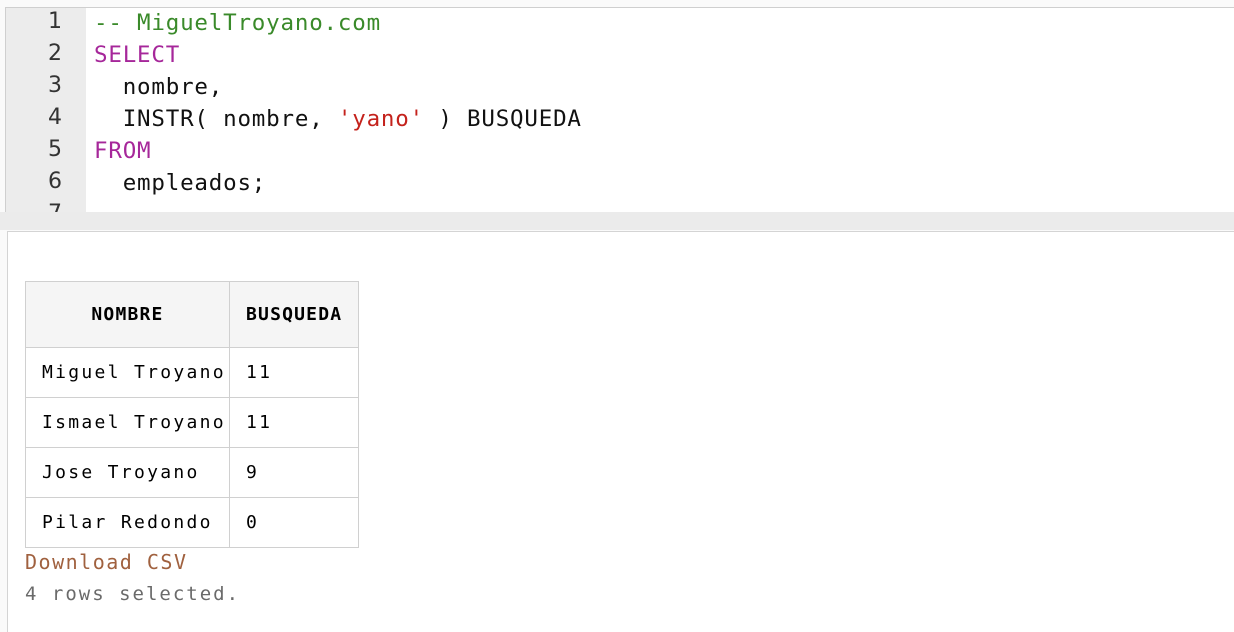 Image resolution: width=1234 pixels, height=632 pixels. Describe the element at coordinates (237, 23) in the screenshot. I see `code-line-comment: -- MiguelTroyano.com` at that location.